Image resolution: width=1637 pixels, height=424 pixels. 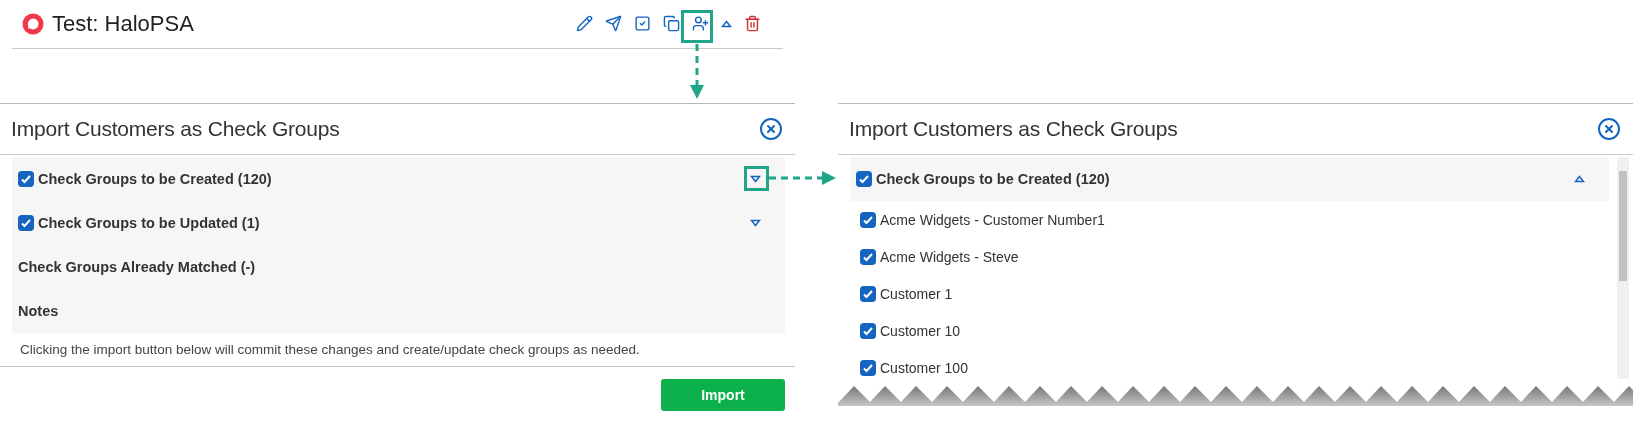 I want to click on scrollbar, so click(x=1623, y=268).